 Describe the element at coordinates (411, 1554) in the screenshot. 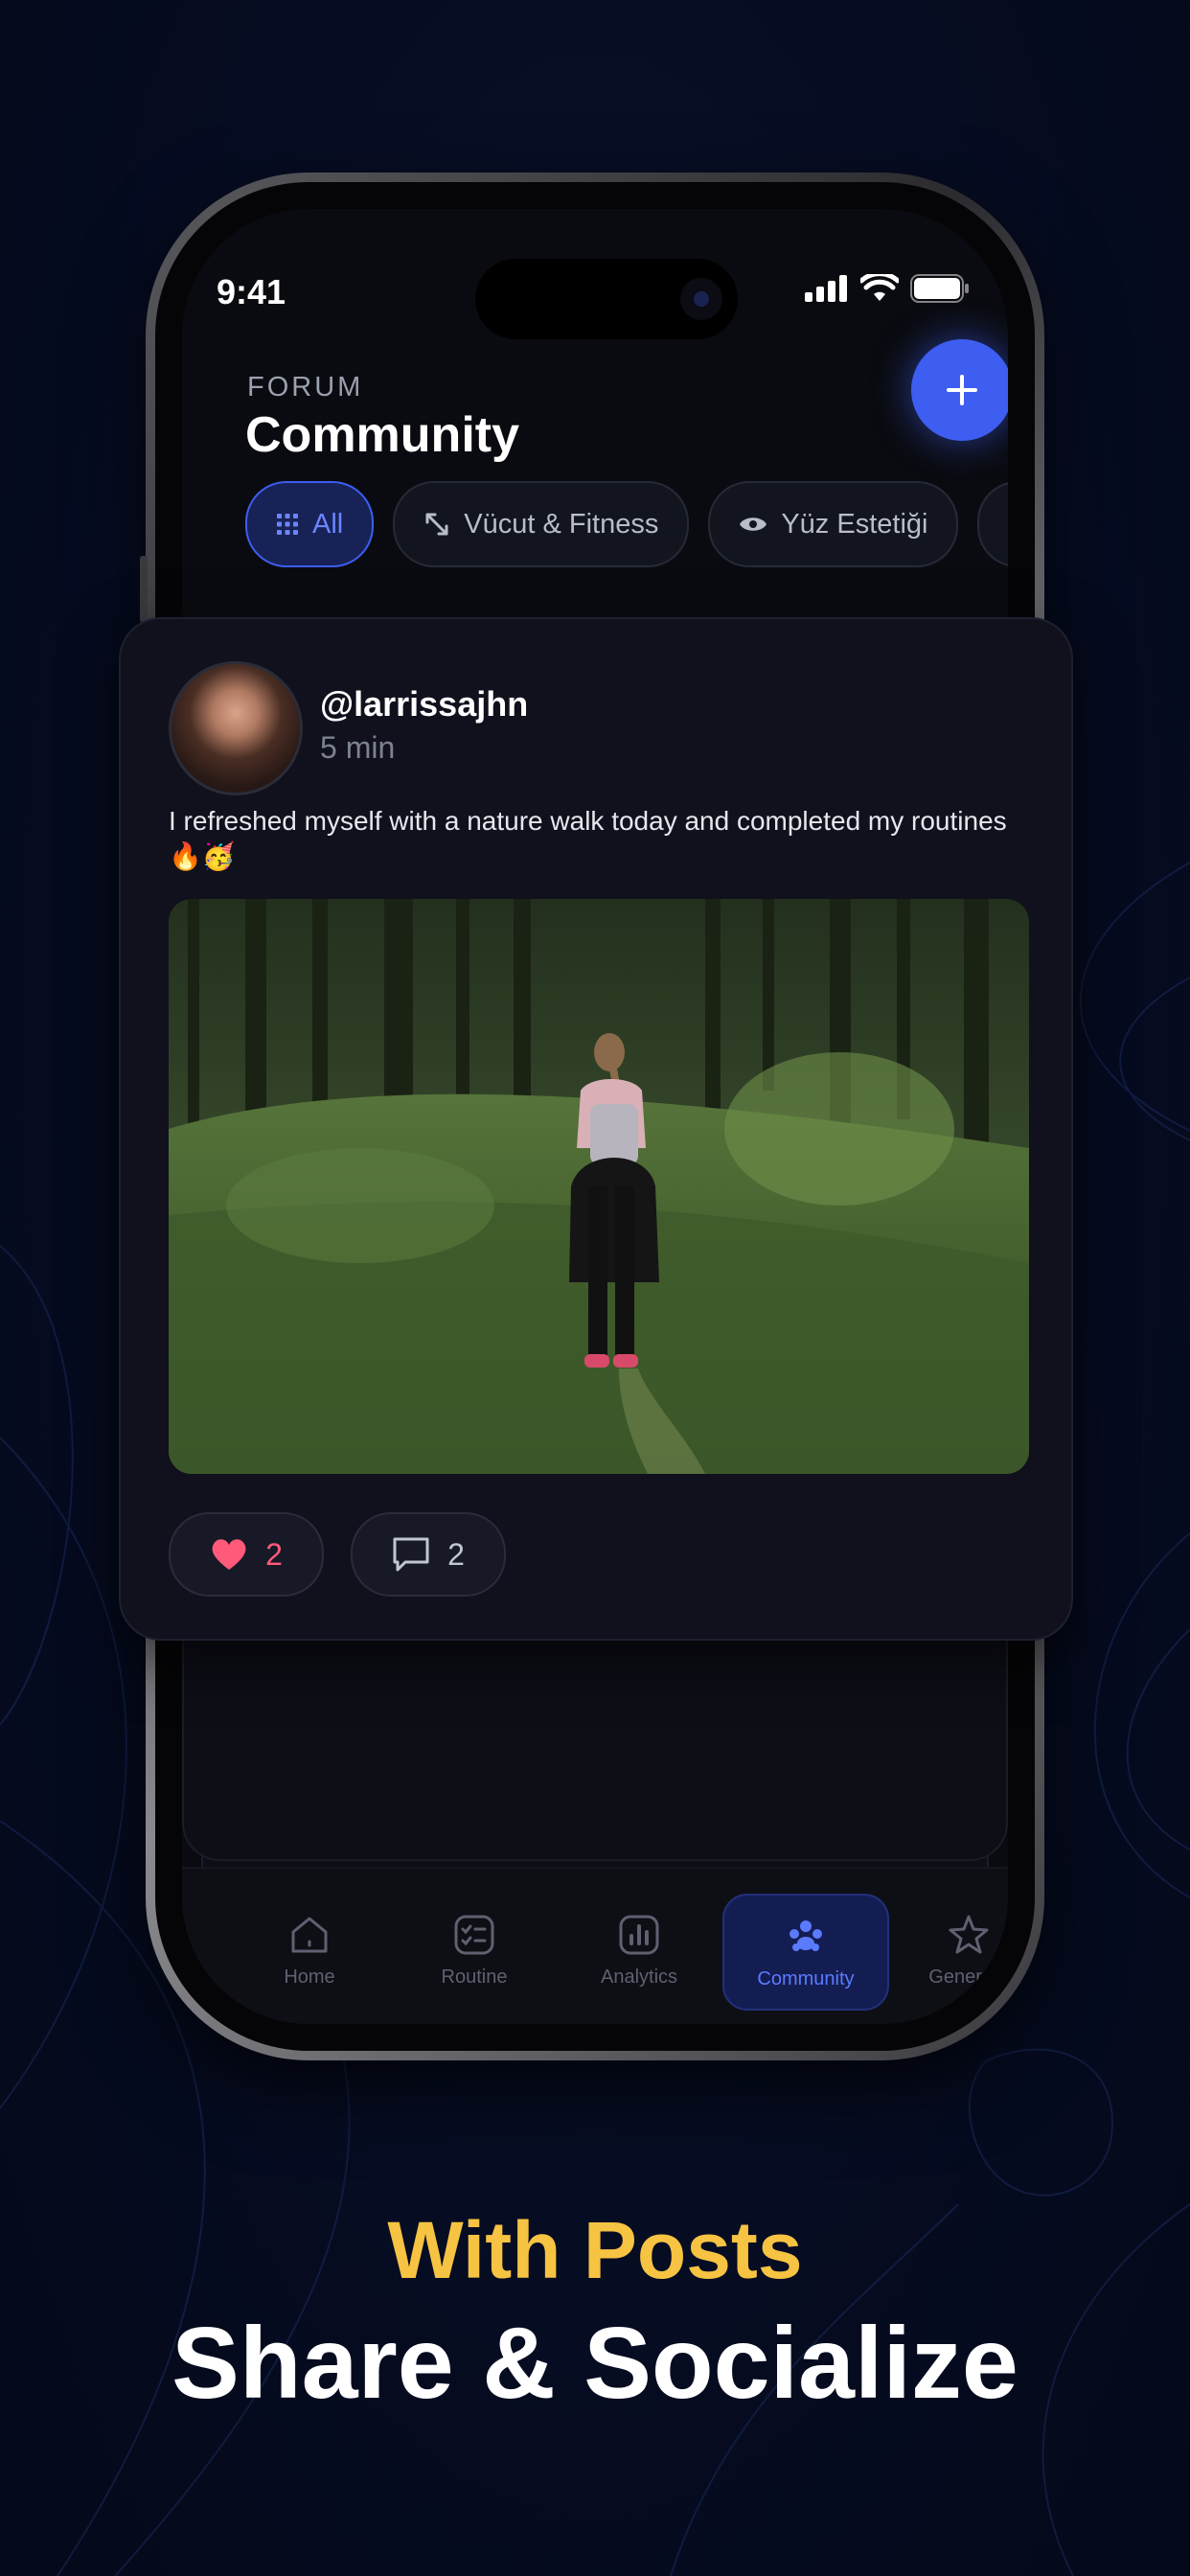

I see `comment-icon` at that location.